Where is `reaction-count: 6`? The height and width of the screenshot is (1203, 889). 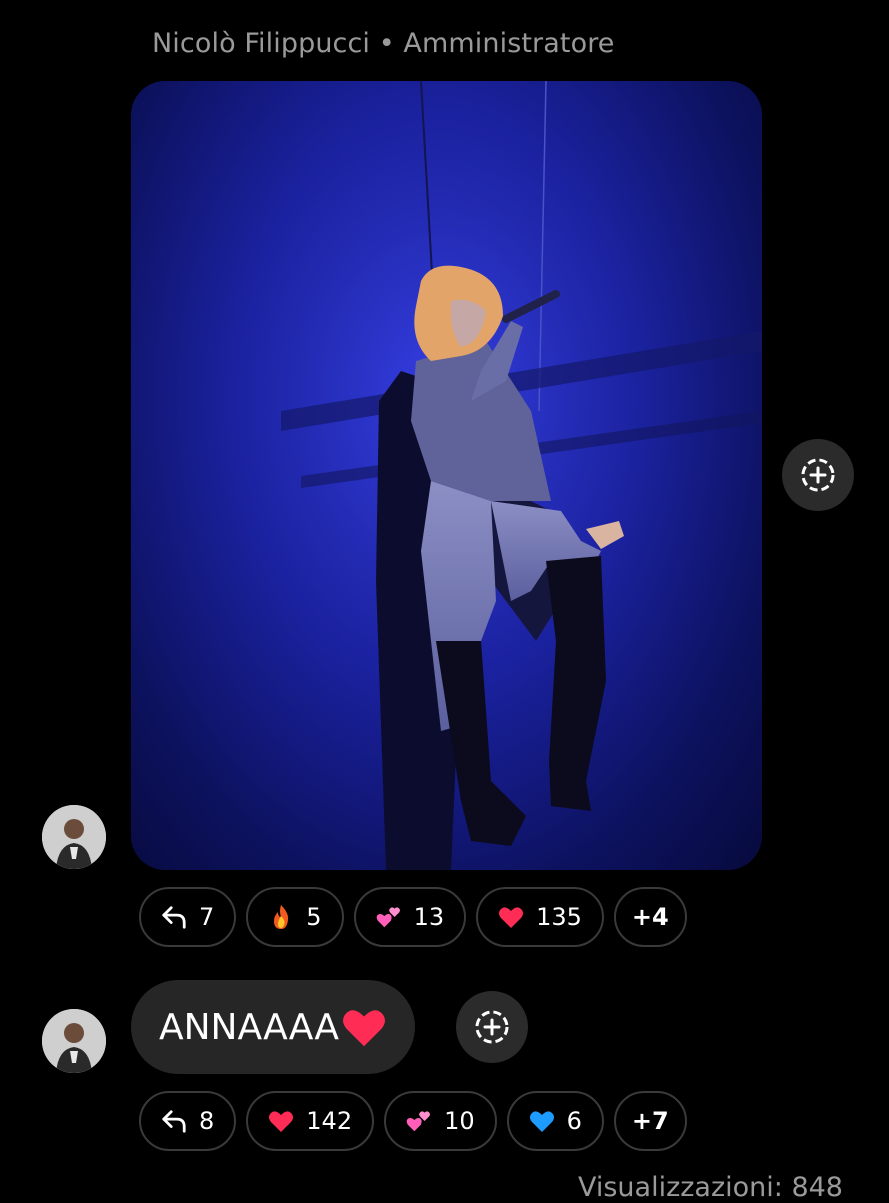
reaction-count: 6 is located at coordinates (574, 1121).